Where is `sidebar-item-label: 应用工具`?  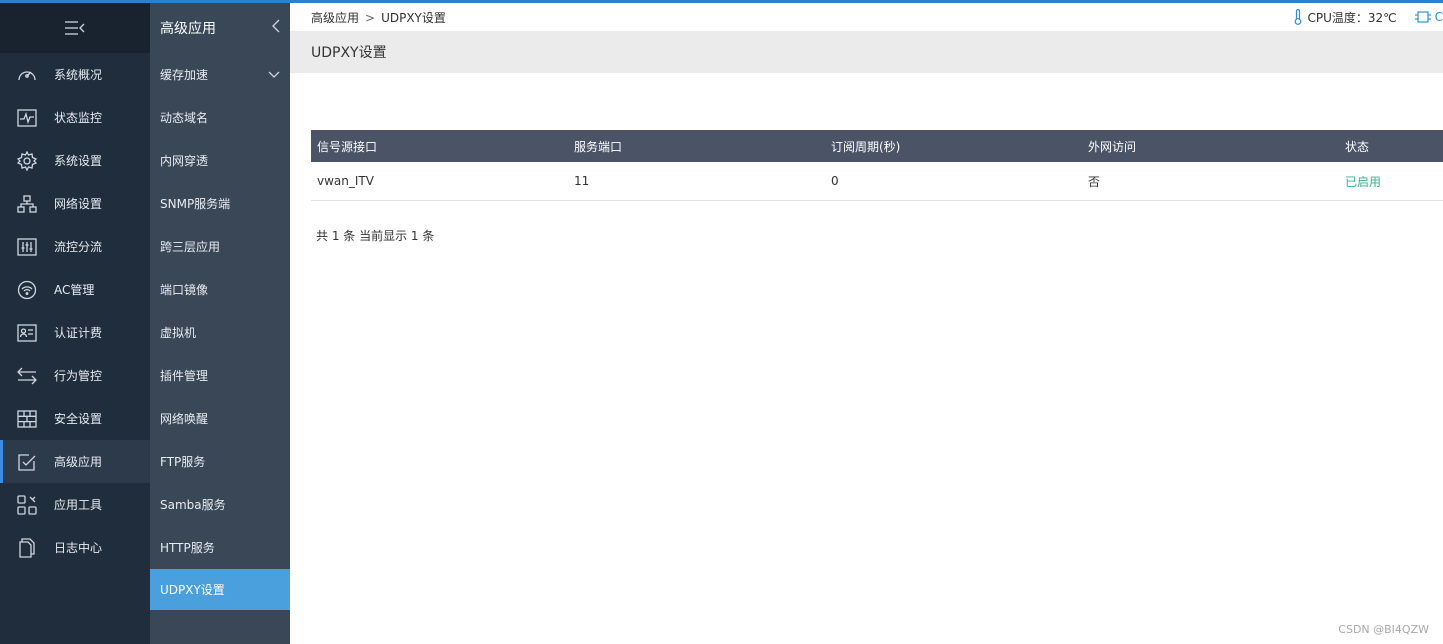 sidebar-item-label: 应用工具 is located at coordinates (78, 505).